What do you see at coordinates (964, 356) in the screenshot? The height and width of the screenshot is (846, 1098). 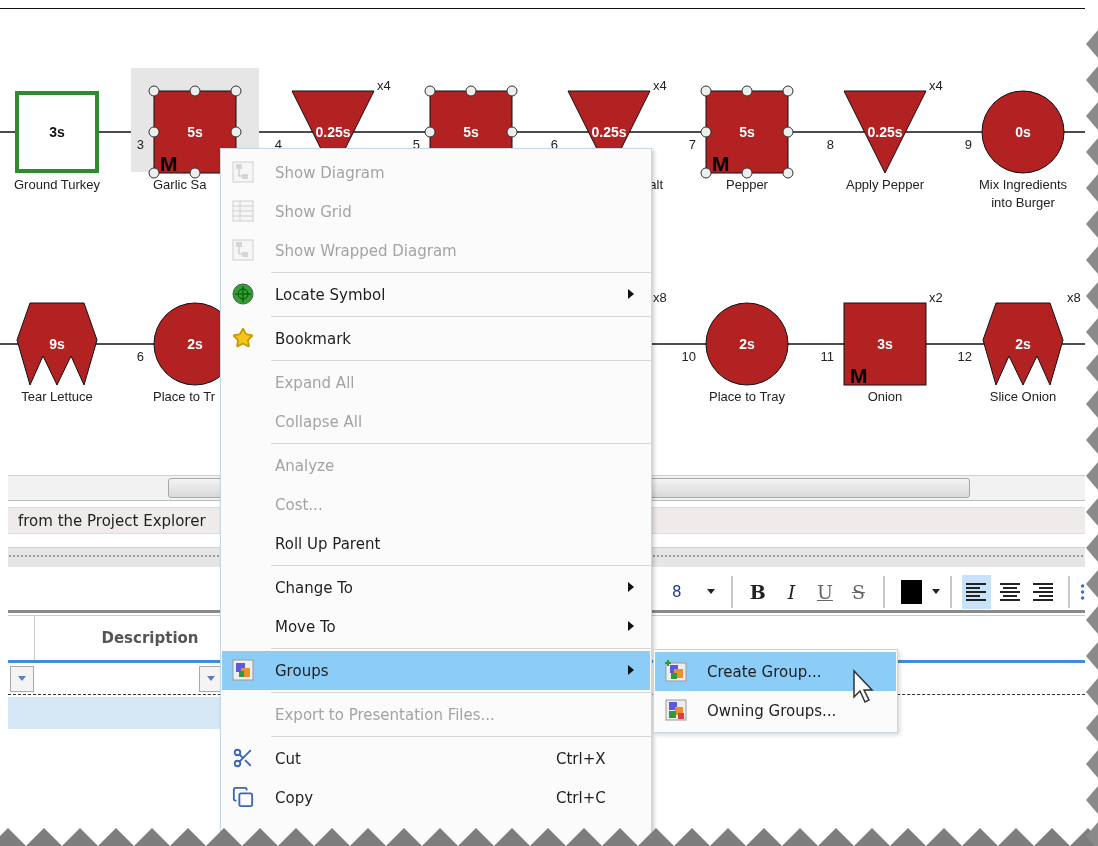 I see `step-number: 12` at bounding box center [964, 356].